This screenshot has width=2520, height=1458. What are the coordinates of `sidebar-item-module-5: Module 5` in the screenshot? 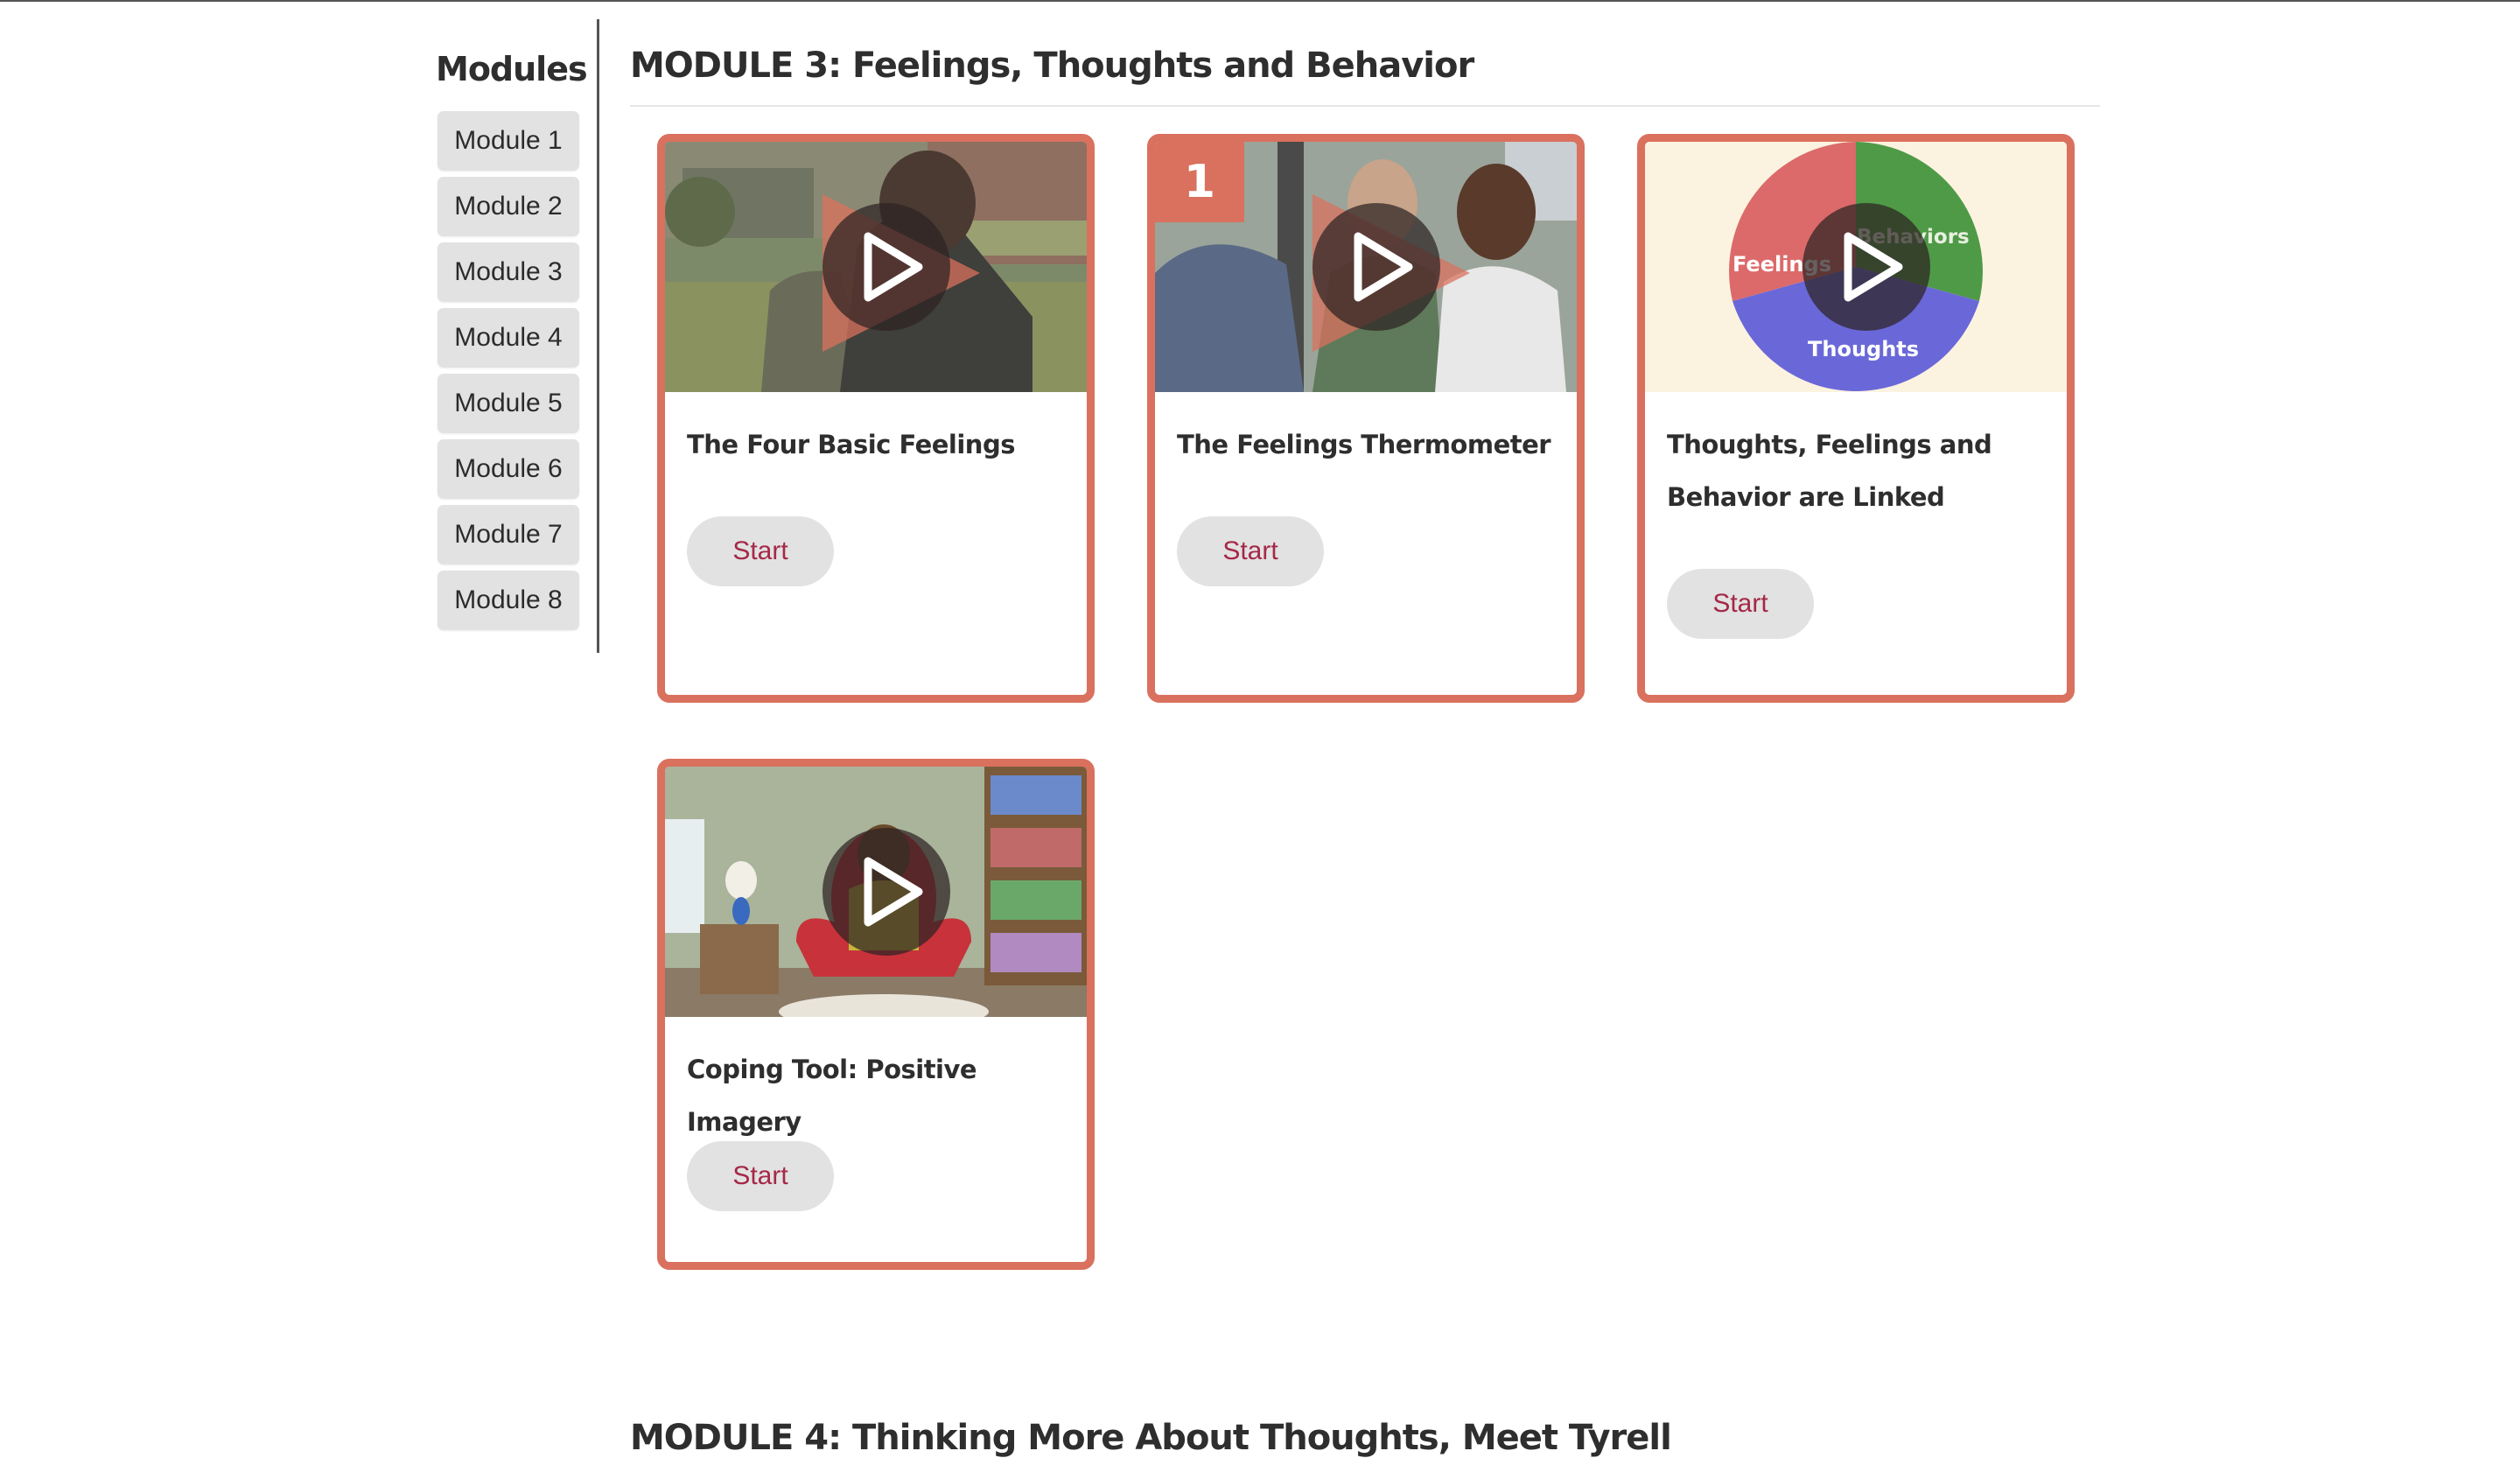 It's located at (508, 403).